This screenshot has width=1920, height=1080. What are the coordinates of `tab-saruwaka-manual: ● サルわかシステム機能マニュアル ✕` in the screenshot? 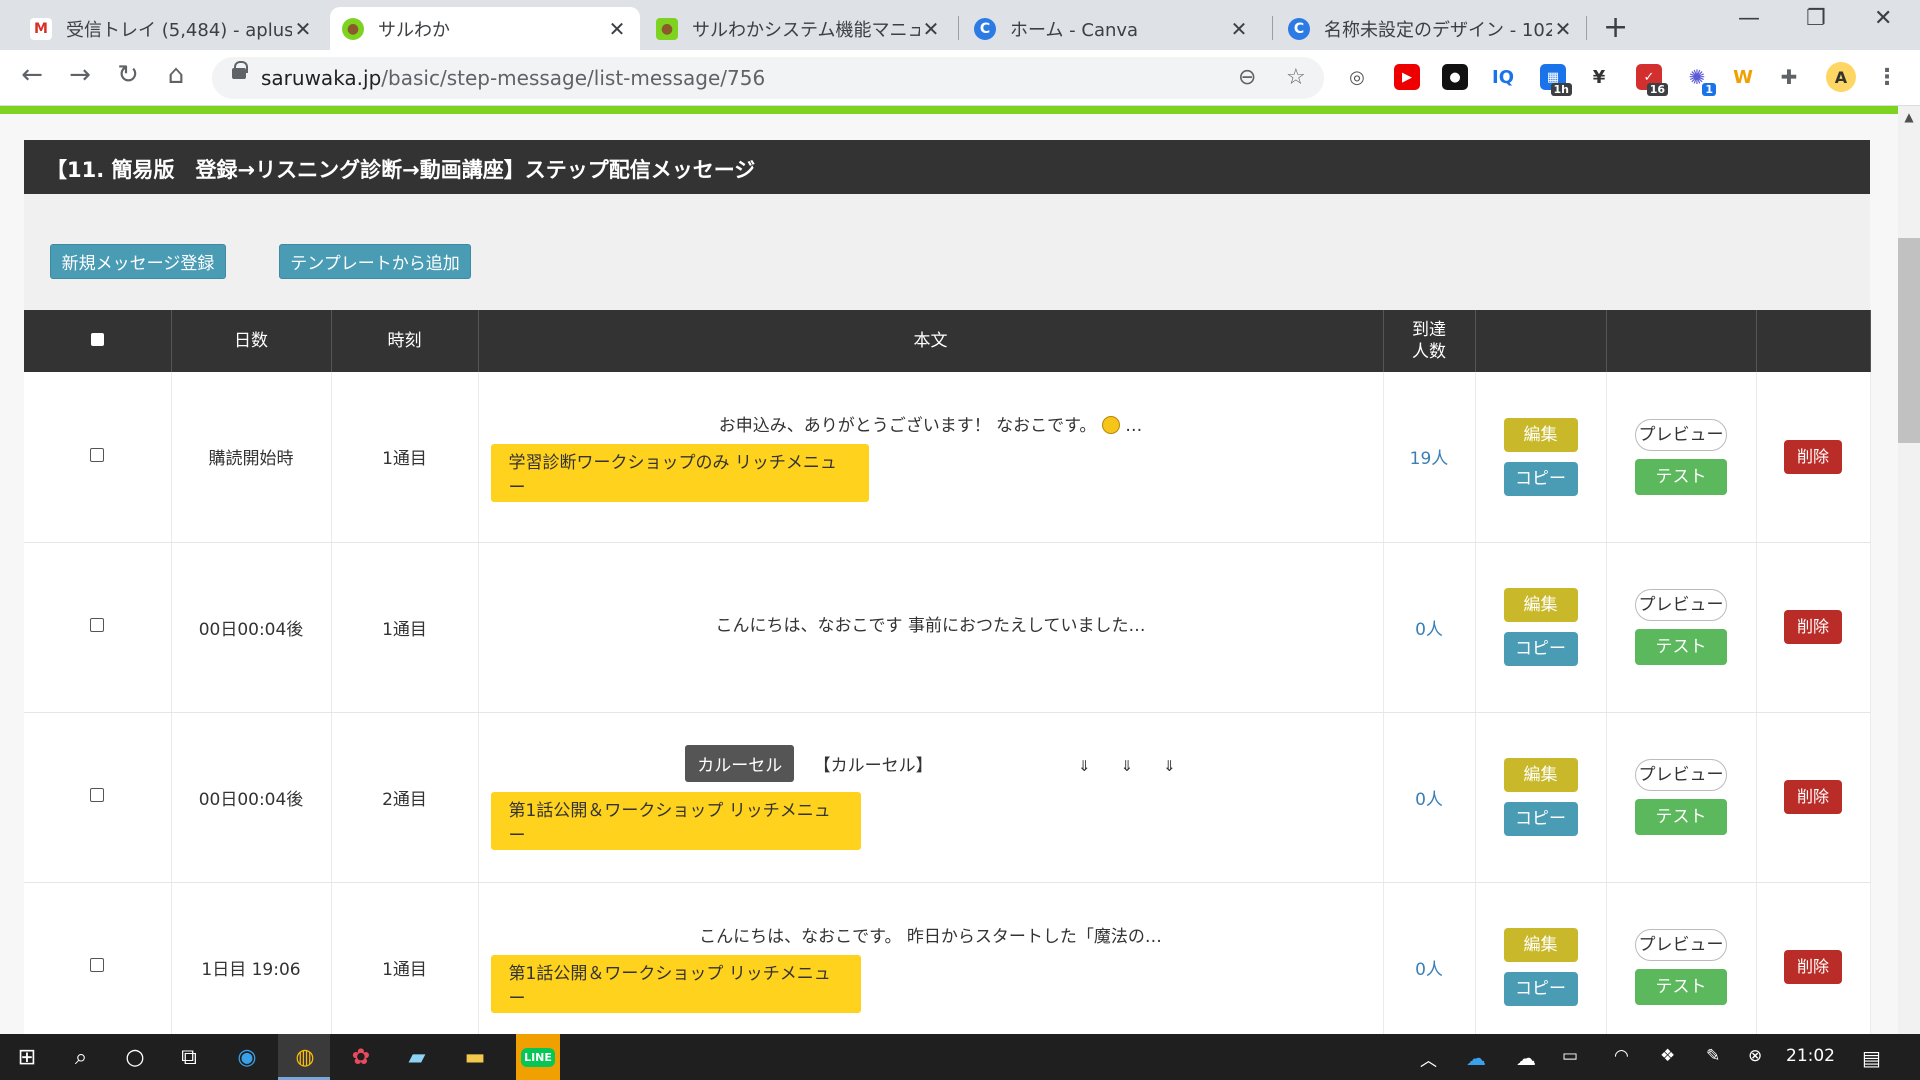 It's located at (799, 28).